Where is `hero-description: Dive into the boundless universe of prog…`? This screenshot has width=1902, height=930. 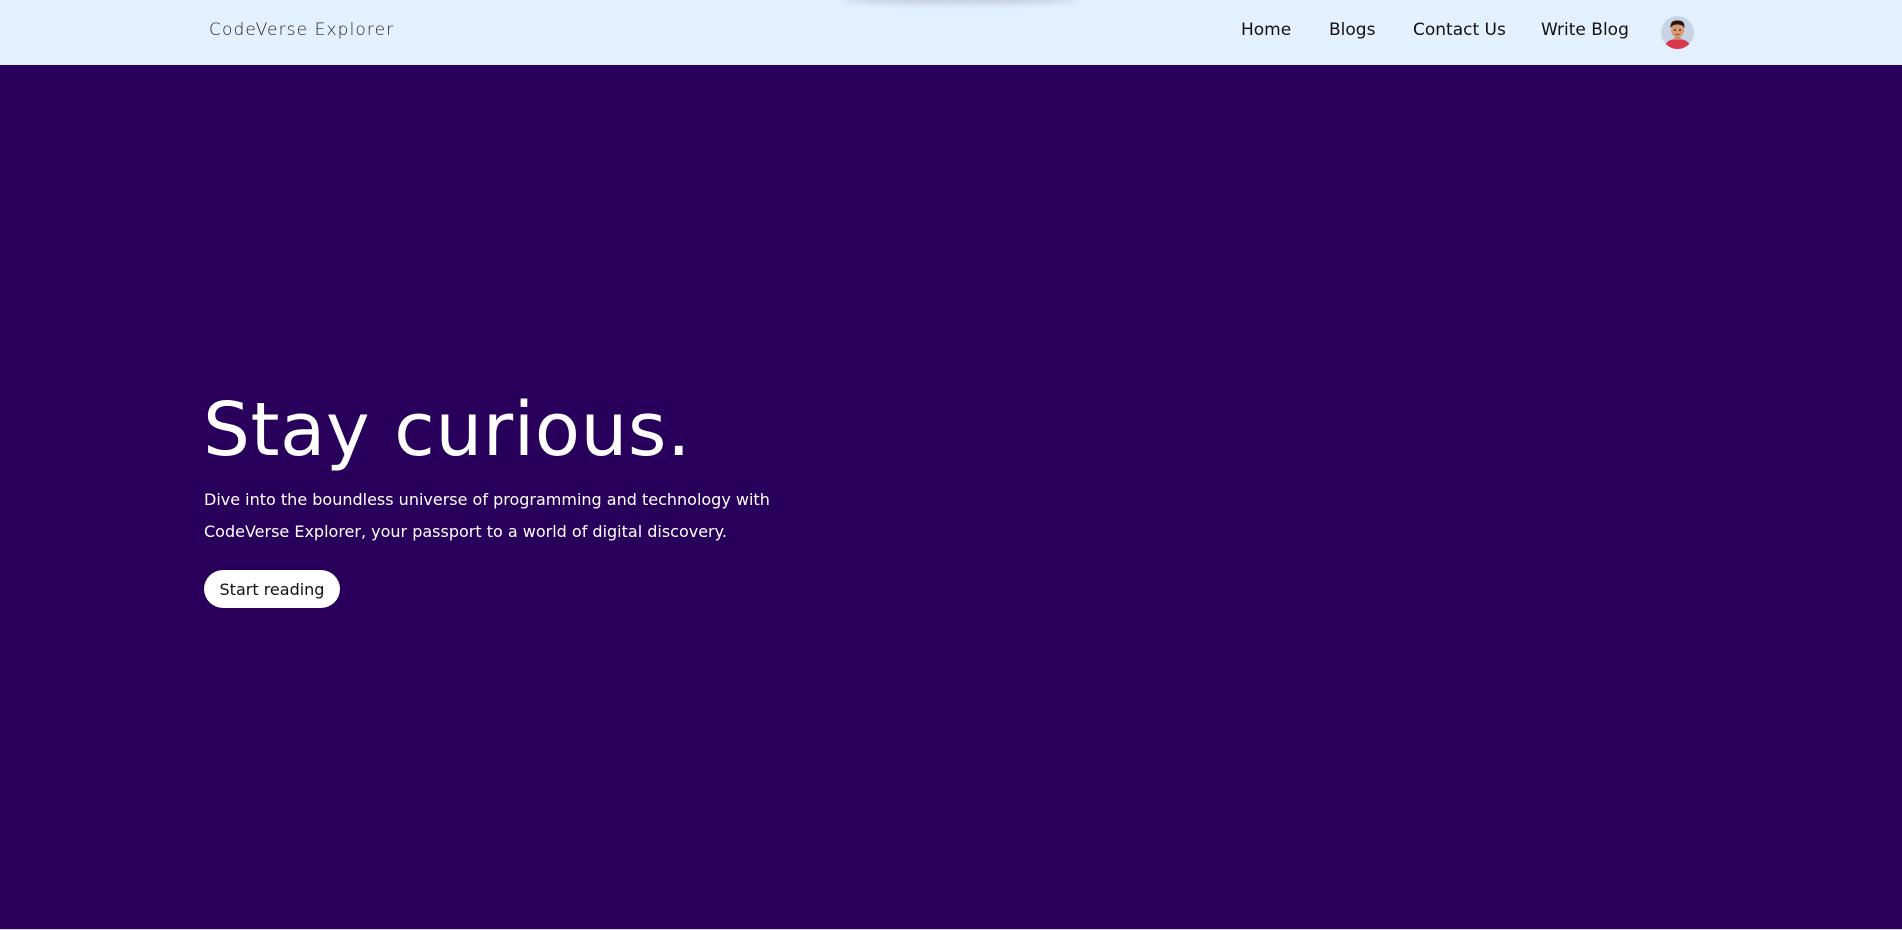 hero-description: Dive into the boundless universe of prog… is located at coordinates (487, 515).